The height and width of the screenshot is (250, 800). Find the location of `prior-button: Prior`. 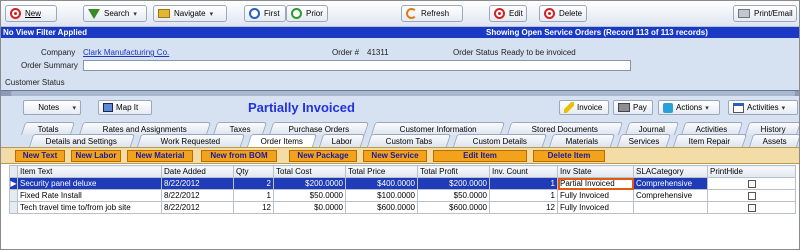

prior-button: Prior is located at coordinates (307, 13).